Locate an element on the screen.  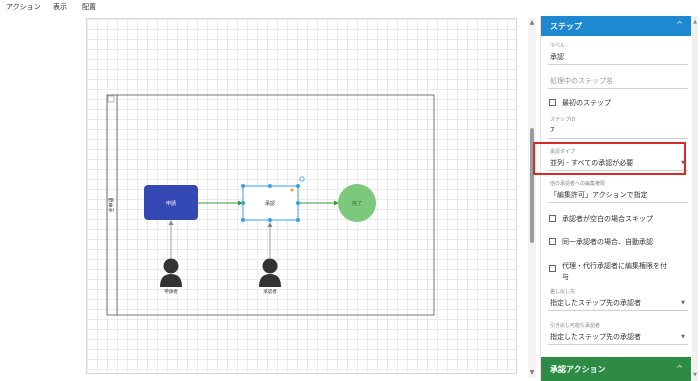
swimlane-label: 全申請 is located at coordinates (111, 204).